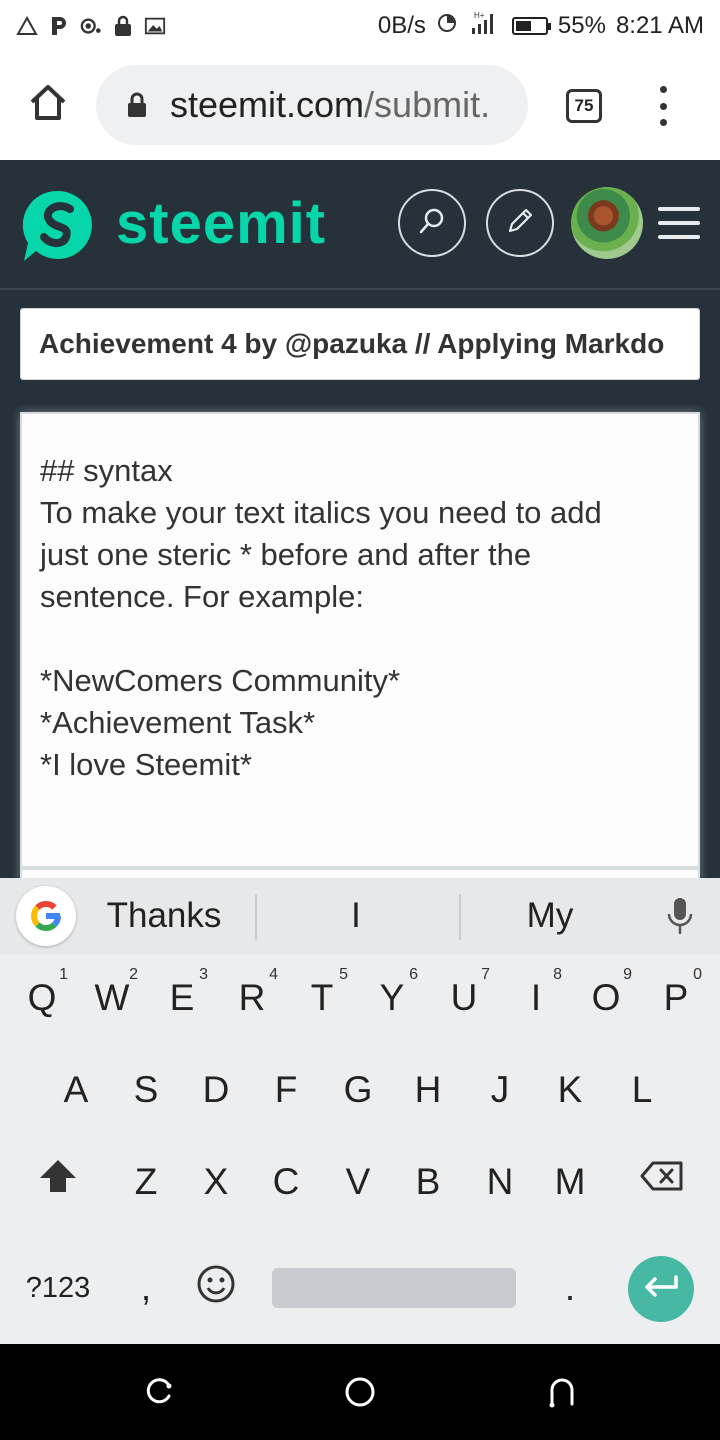 This screenshot has width=720, height=1440. What do you see at coordinates (216, 1182) in the screenshot?
I see `key-x: X` at bounding box center [216, 1182].